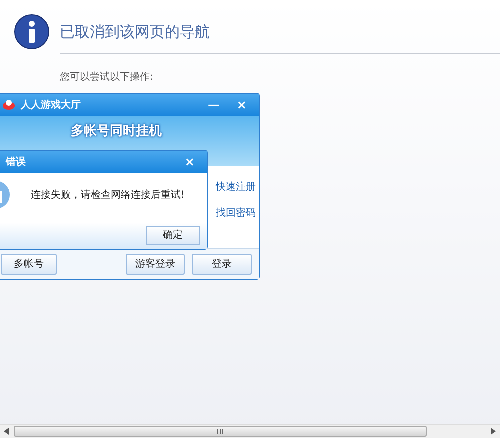 The width and height of the screenshot is (500, 438). I want to click on recover-password-link: 找回密码, so click(236, 213).